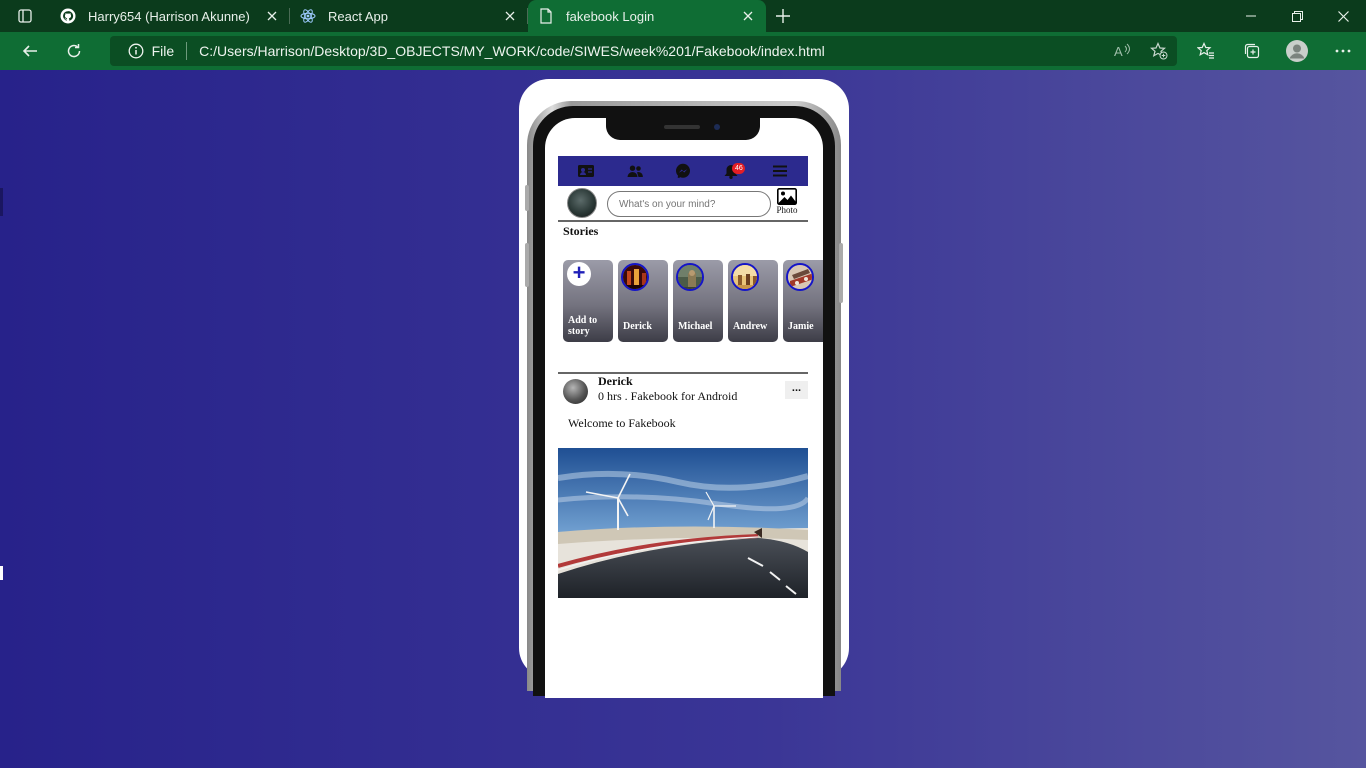 The height and width of the screenshot is (768, 1366). I want to click on react-icon, so click(308, 16).